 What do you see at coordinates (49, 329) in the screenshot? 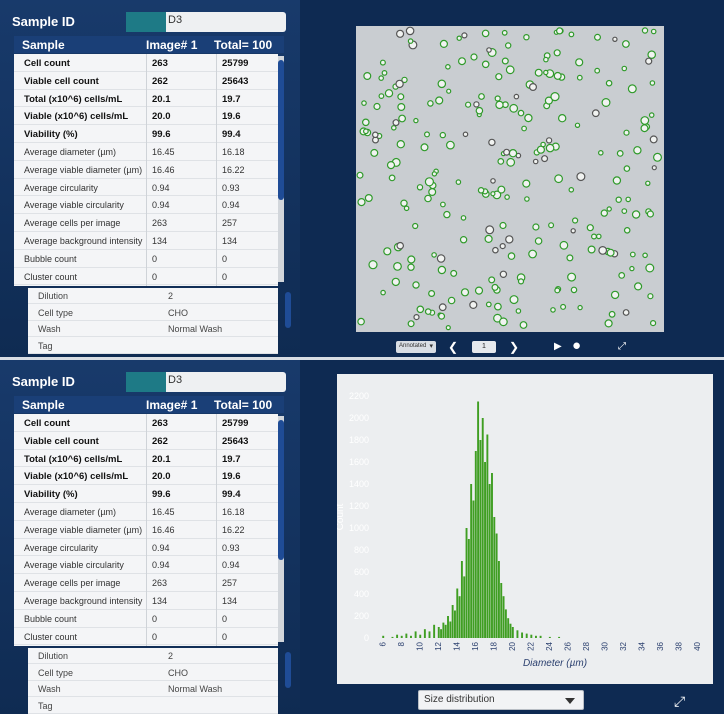
I see `info-label: Wash` at bounding box center [49, 329].